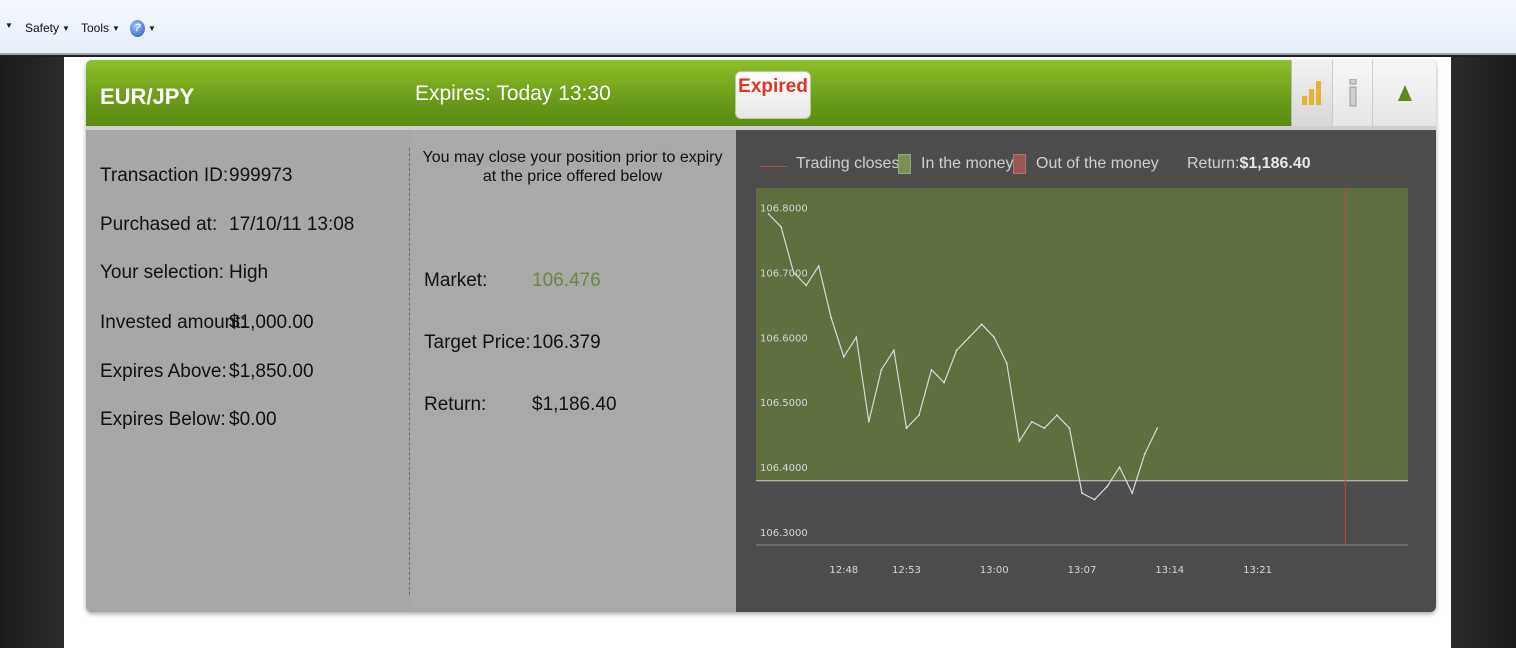 The height and width of the screenshot is (648, 1516). Describe the element at coordinates (843, 570) in the screenshot. I see `x-tick-label: 12:48` at that location.